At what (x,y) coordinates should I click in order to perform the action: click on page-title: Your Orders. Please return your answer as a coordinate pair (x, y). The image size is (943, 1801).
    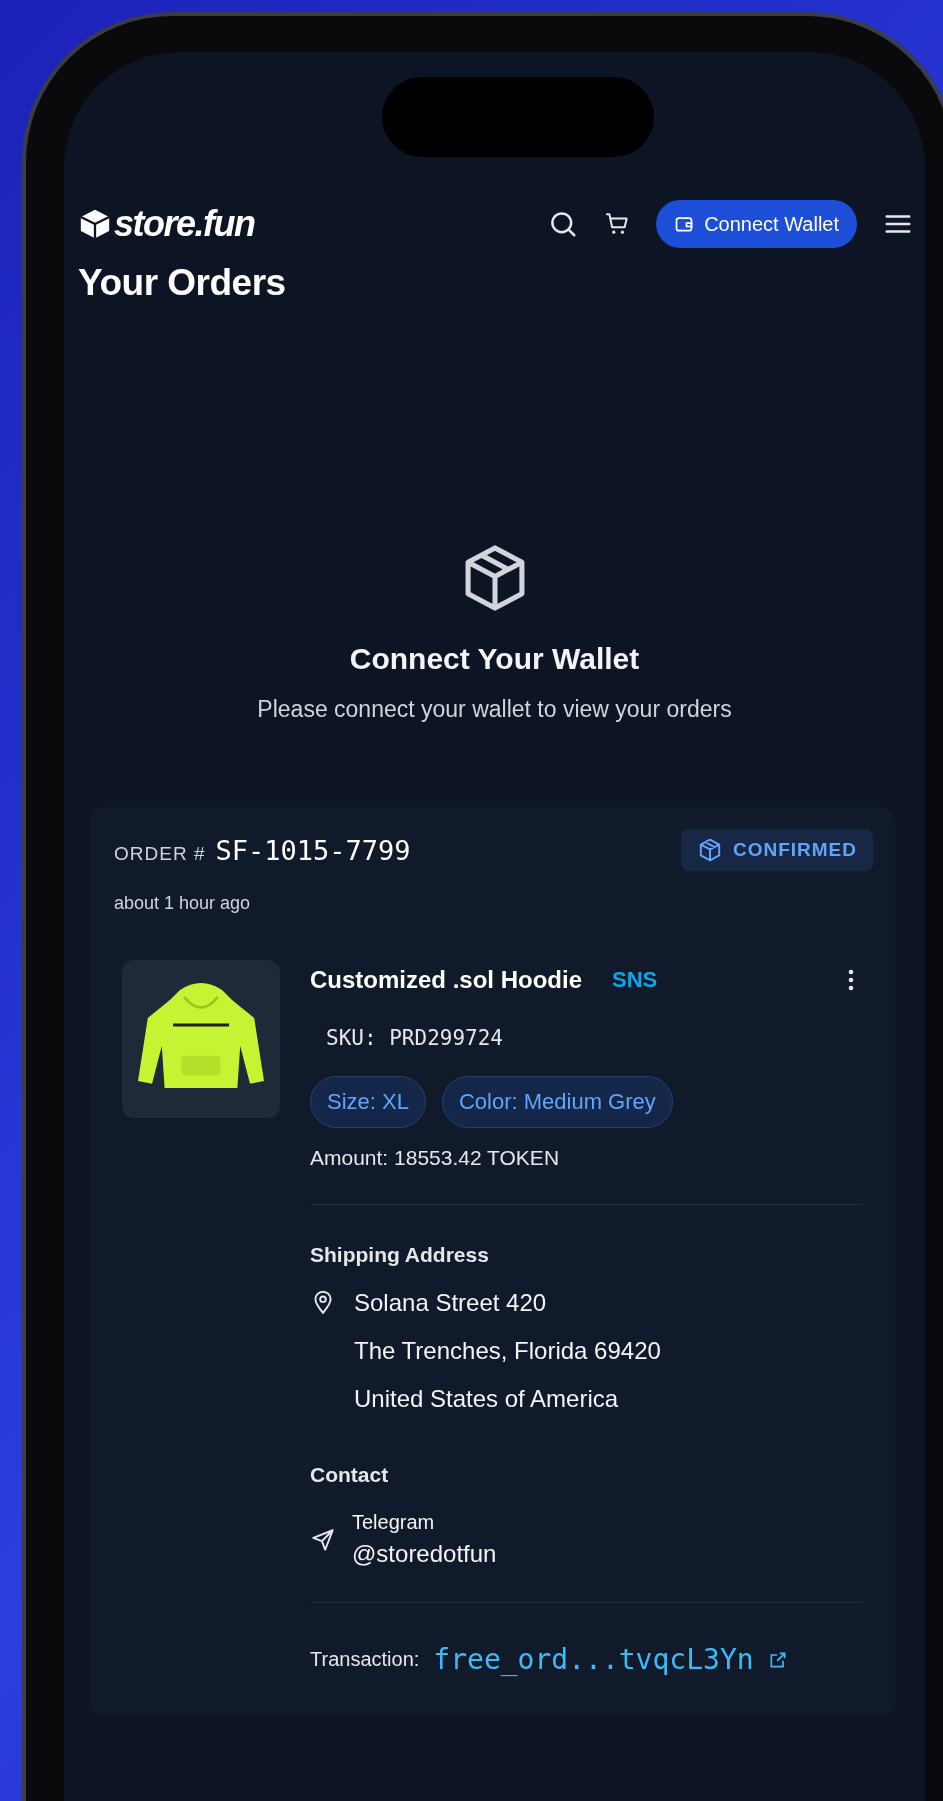
    Looking at the image, I should click on (182, 283).